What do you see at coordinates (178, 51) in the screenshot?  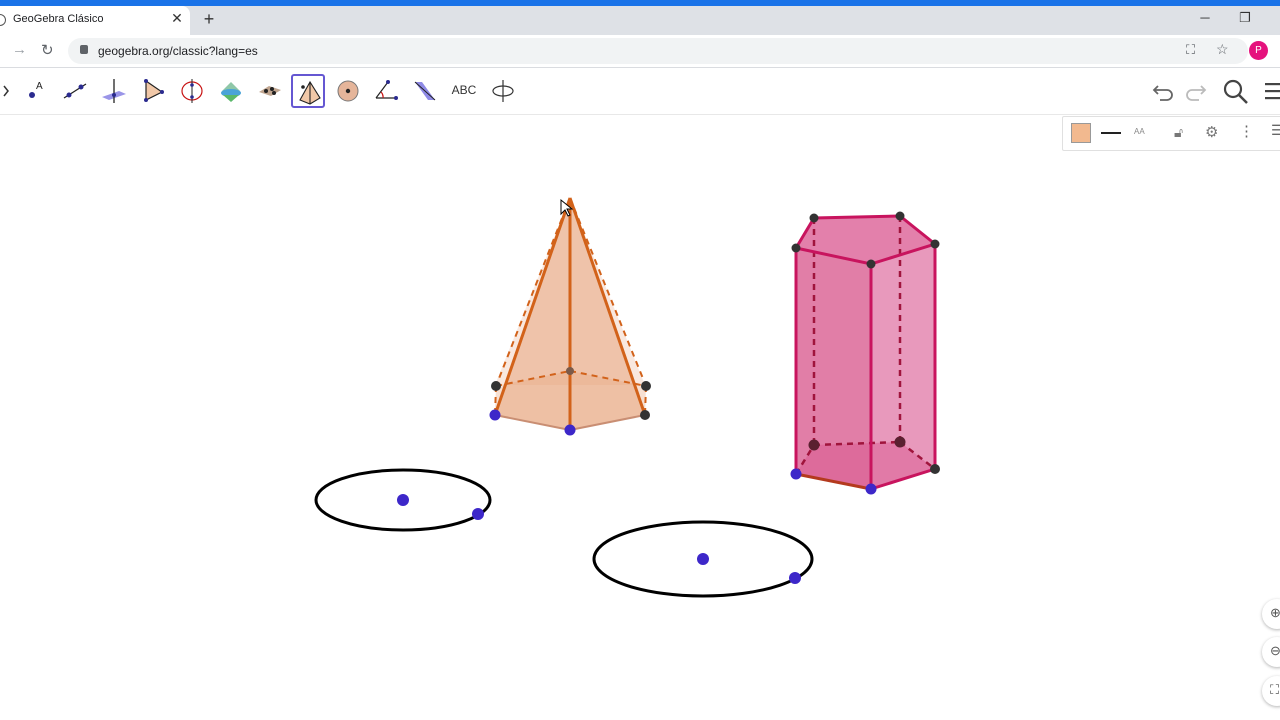 I see `url-text: geogebra.org/classic?lang=es` at bounding box center [178, 51].